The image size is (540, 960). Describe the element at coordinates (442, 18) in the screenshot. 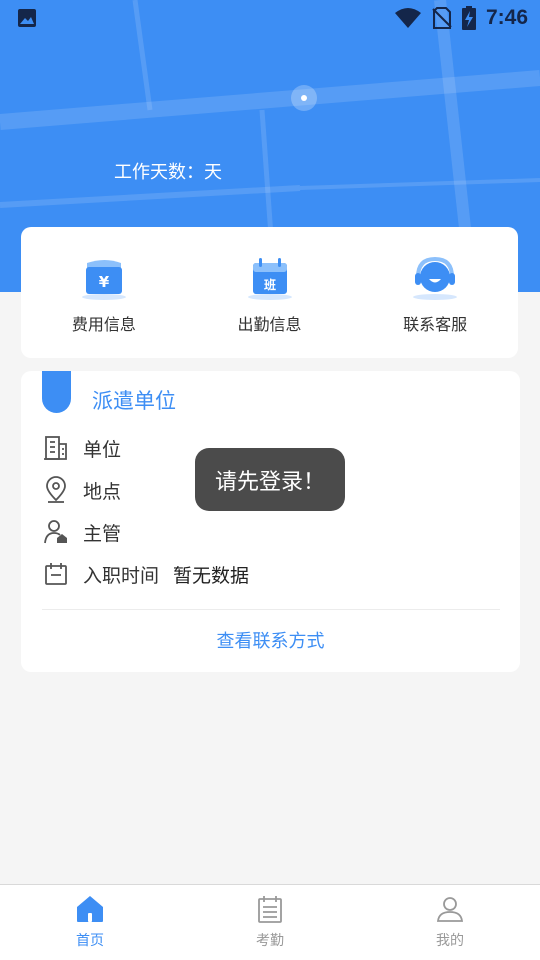

I see `no-sim-icon` at that location.